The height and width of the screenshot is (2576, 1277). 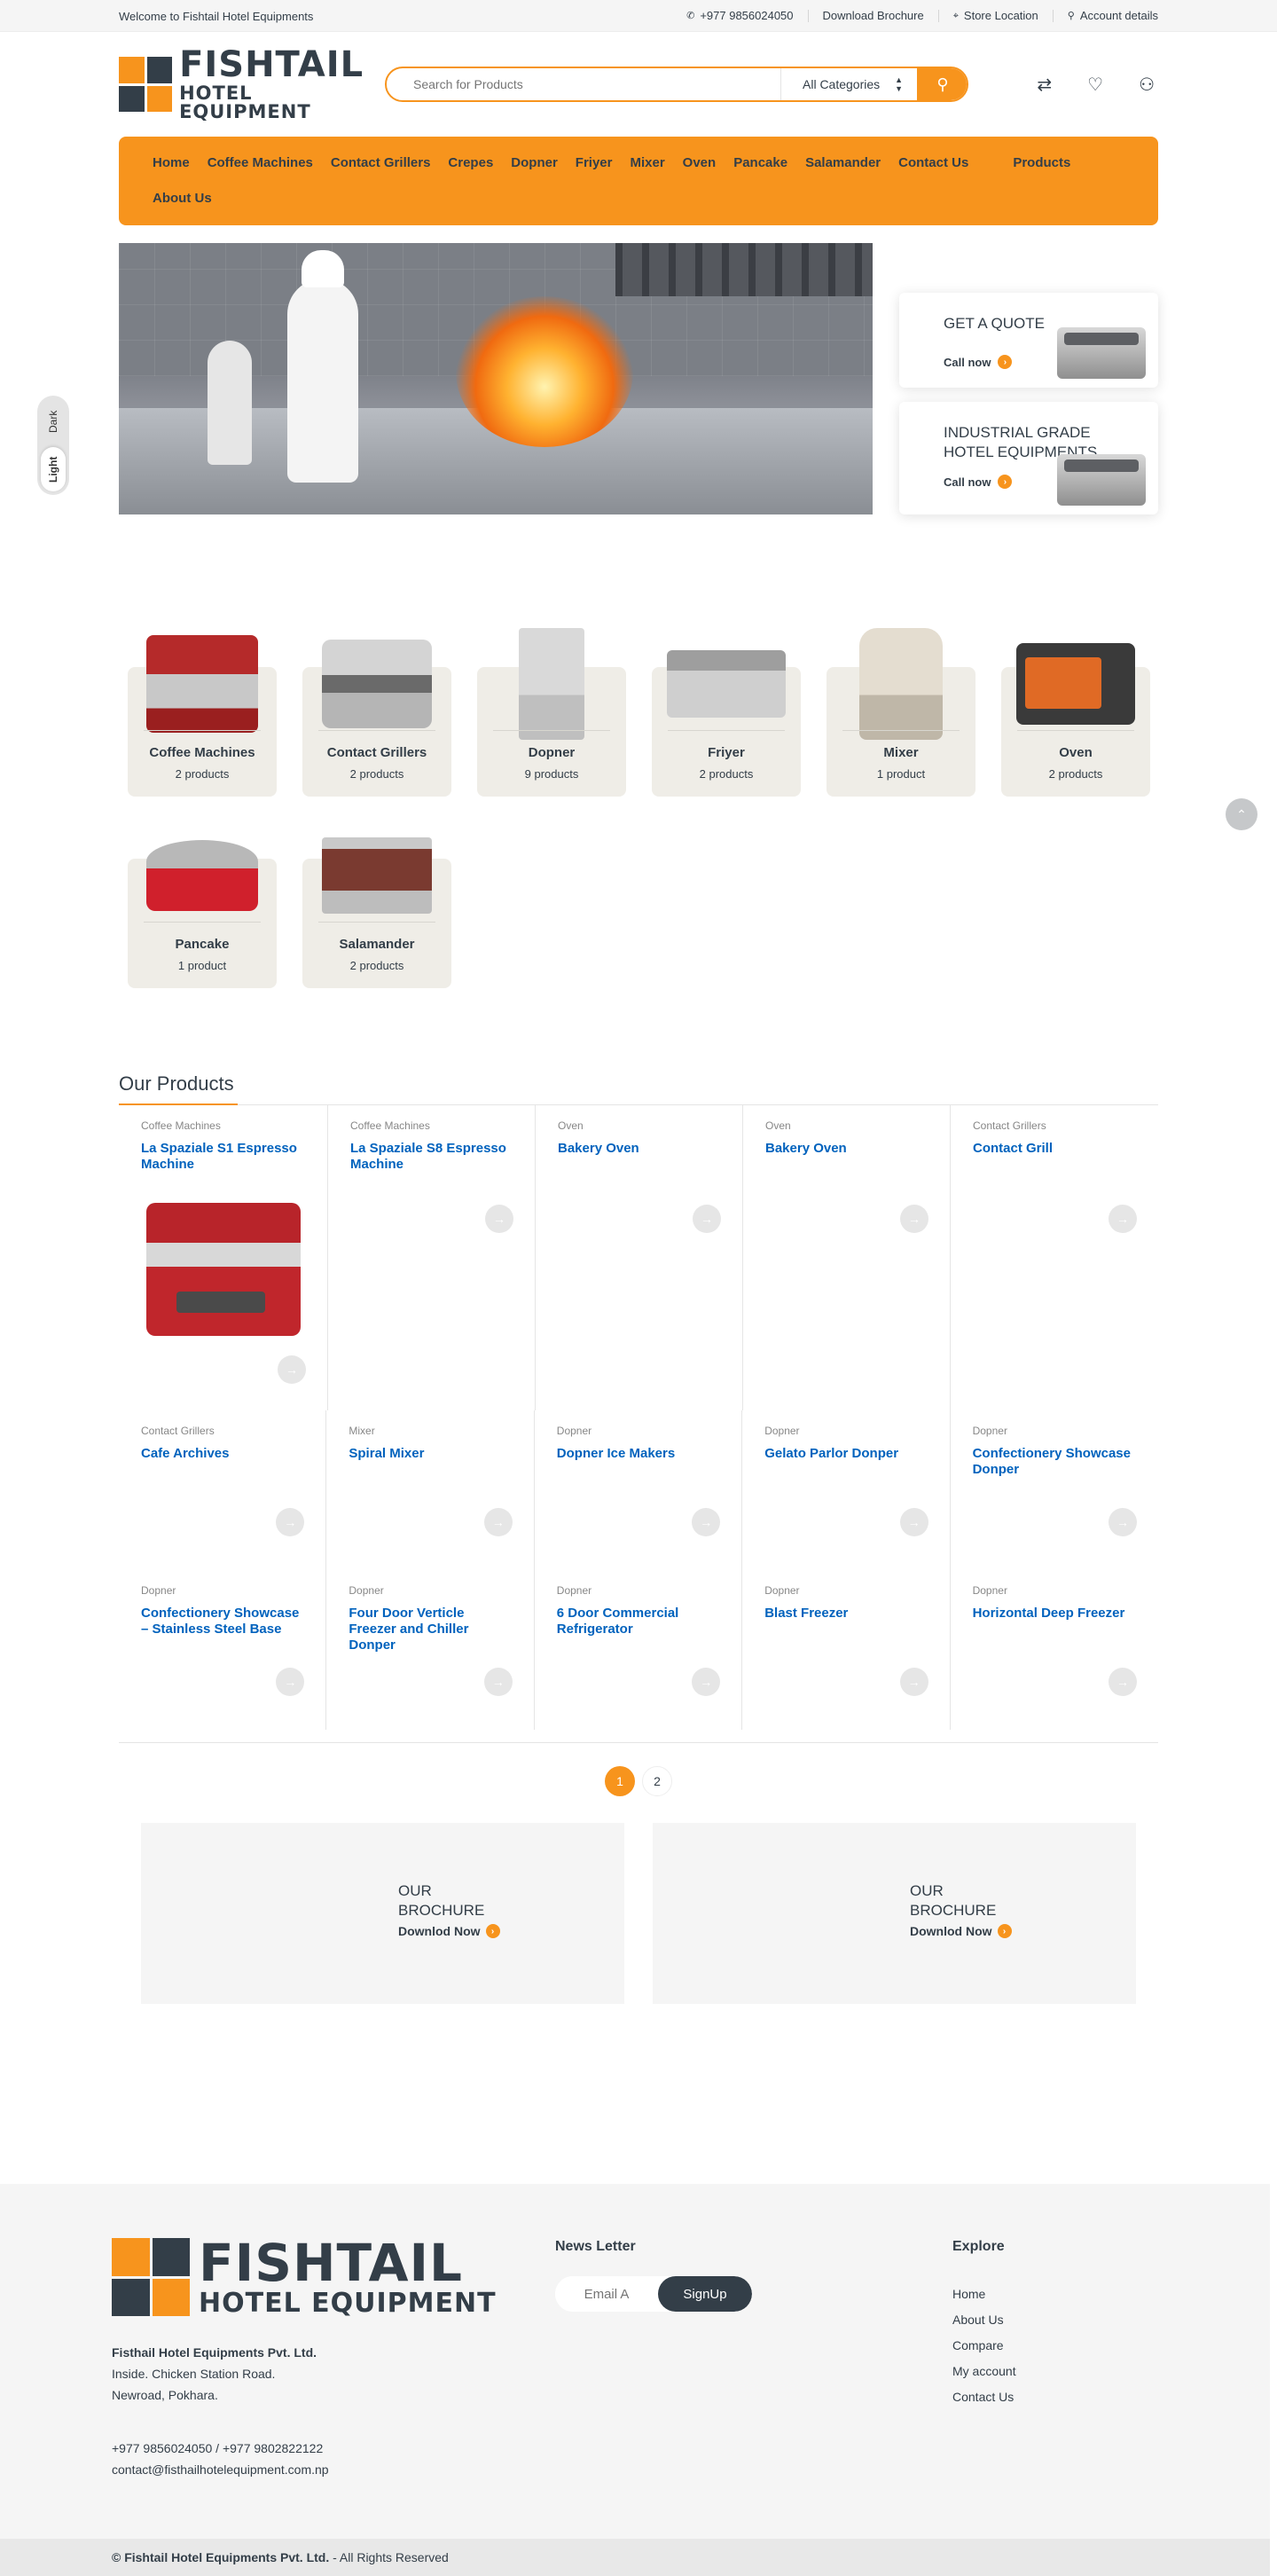 What do you see at coordinates (639, 1650) in the screenshot?
I see `product-card: Dopner 6 Door Commercial Refrigerator →` at bounding box center [639, 1650].